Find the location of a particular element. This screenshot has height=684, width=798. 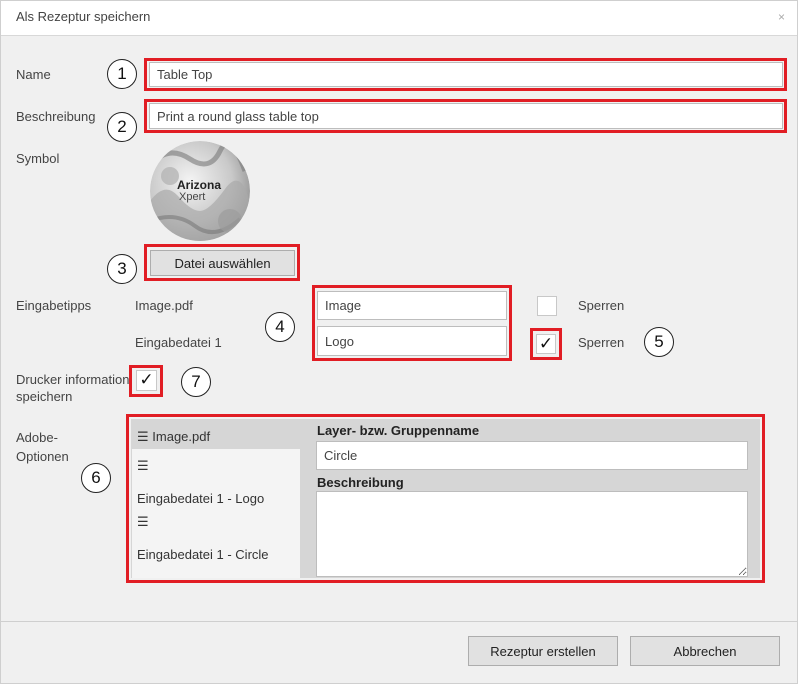

layer-name-label: Layer- bzw. Gruppenname is located at coordinates (398, 430).